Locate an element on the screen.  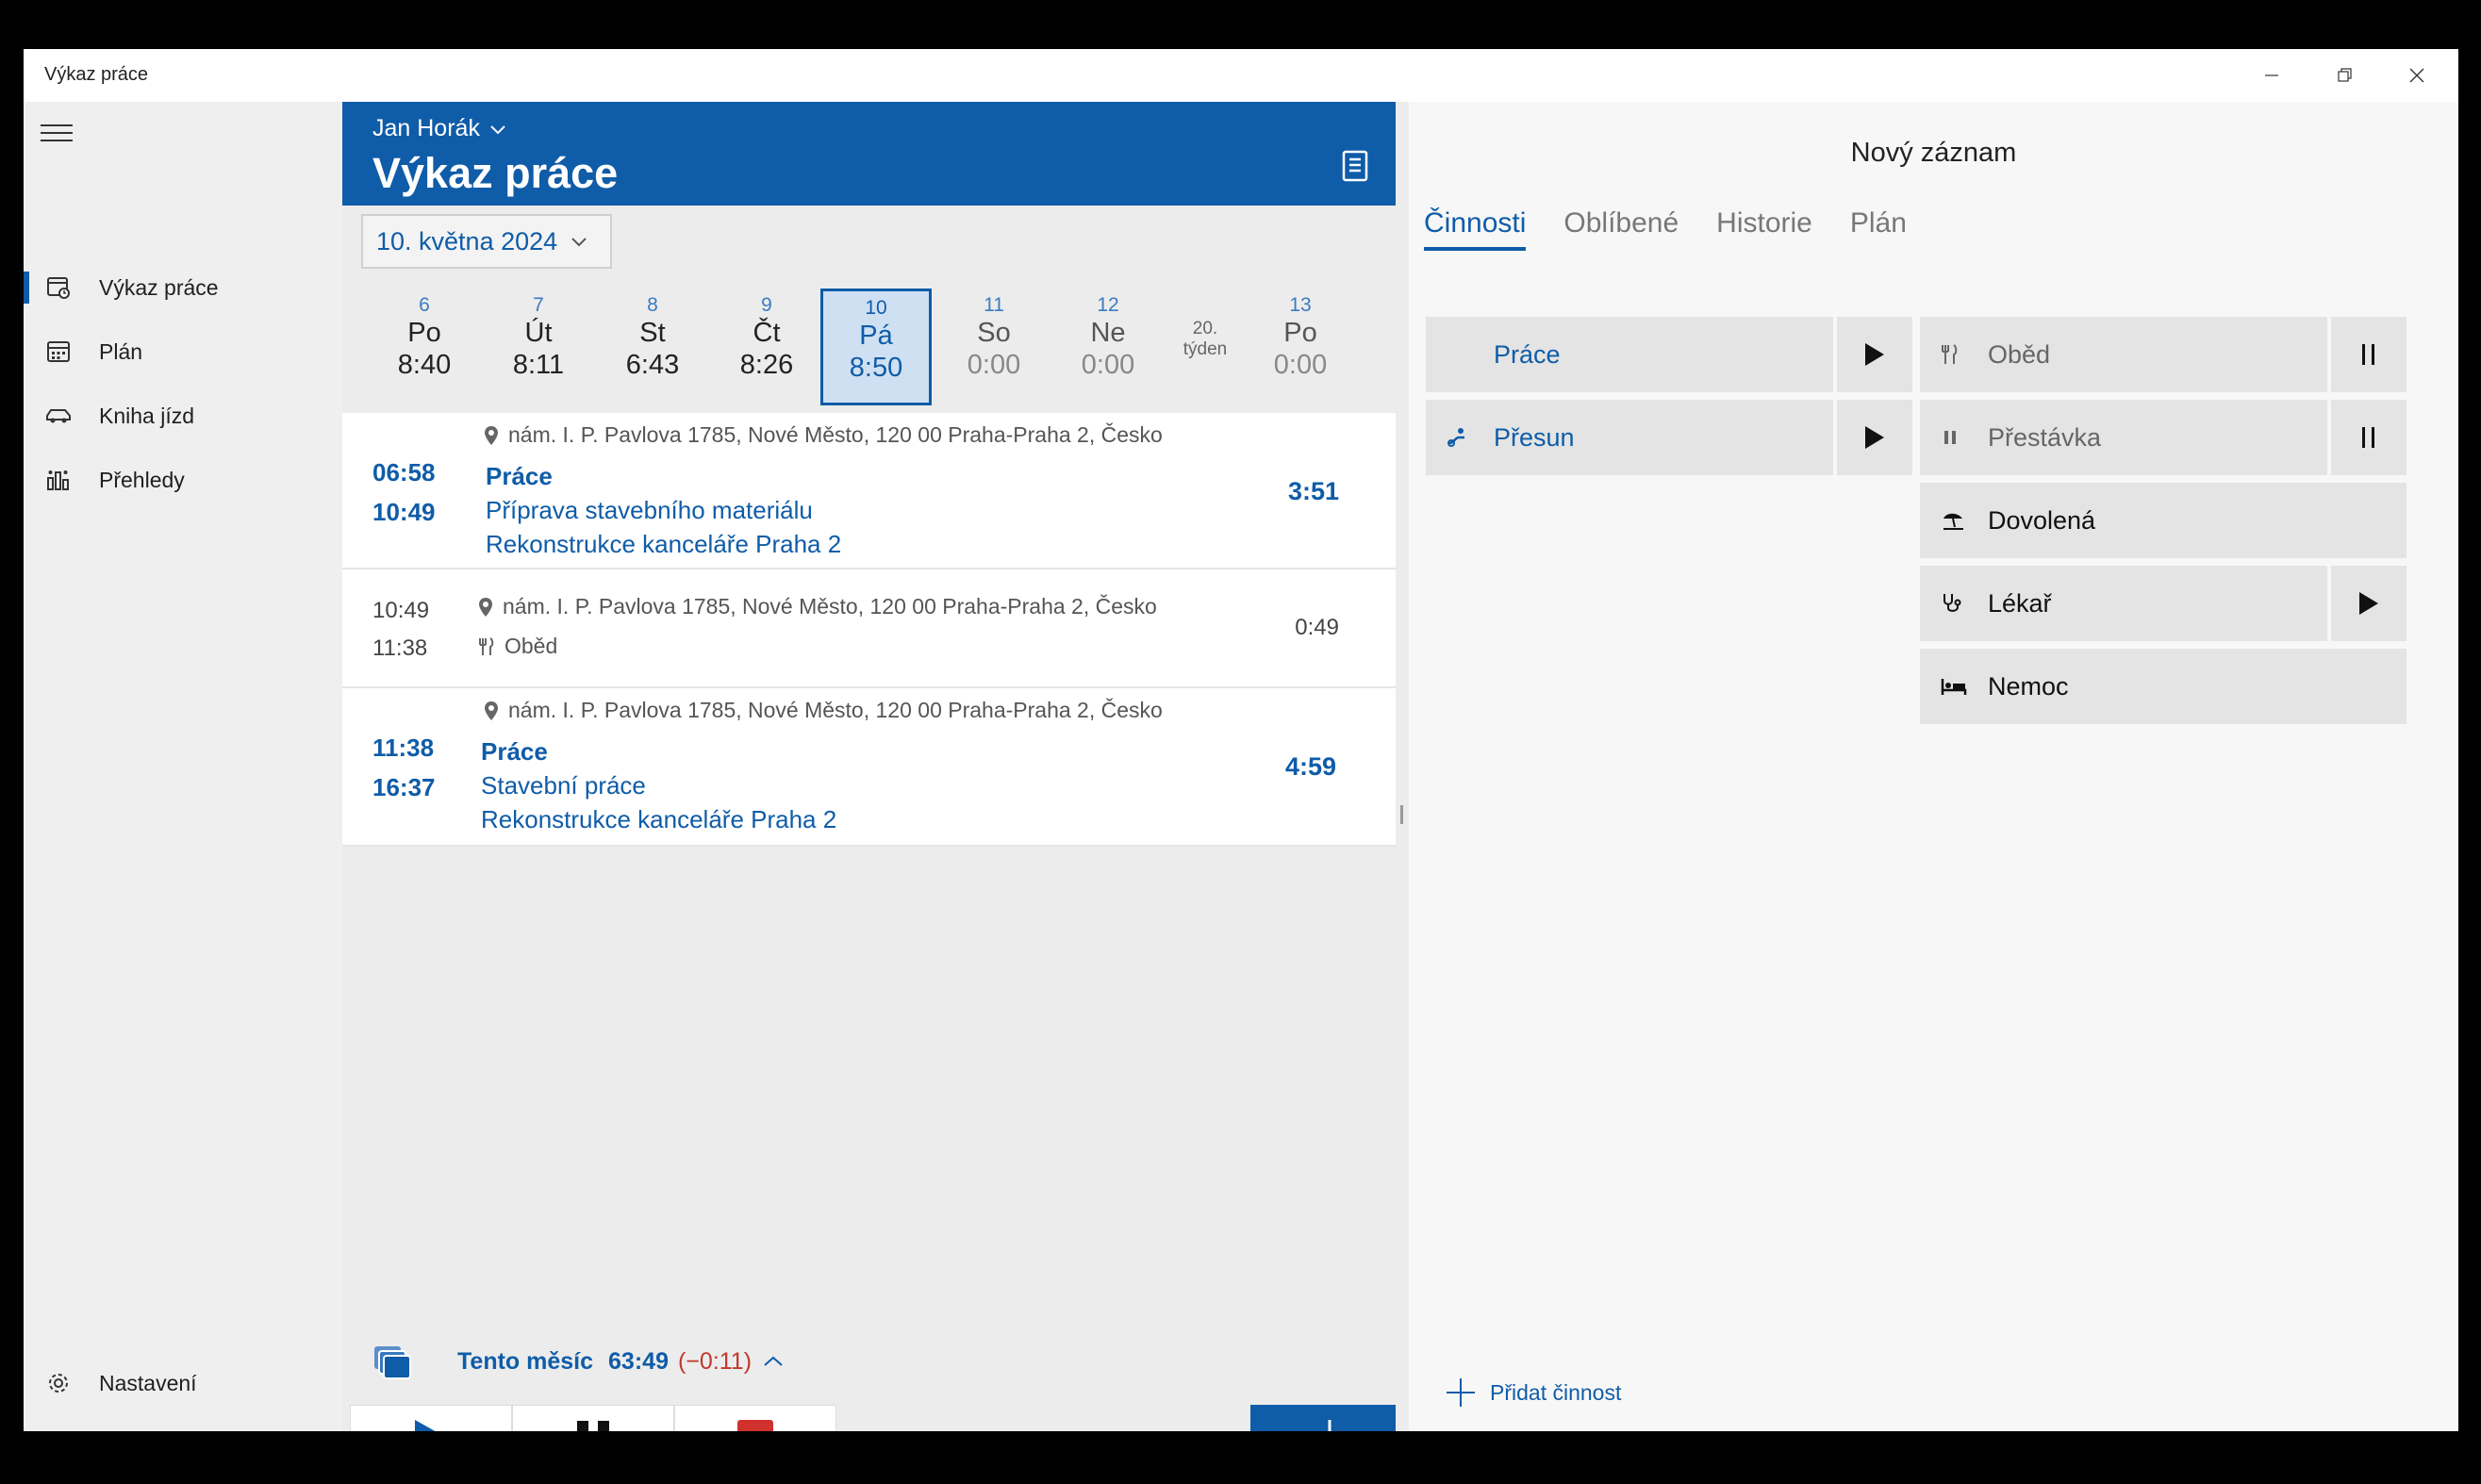
activity-text: Oběd is located at coordinates (531, 646).